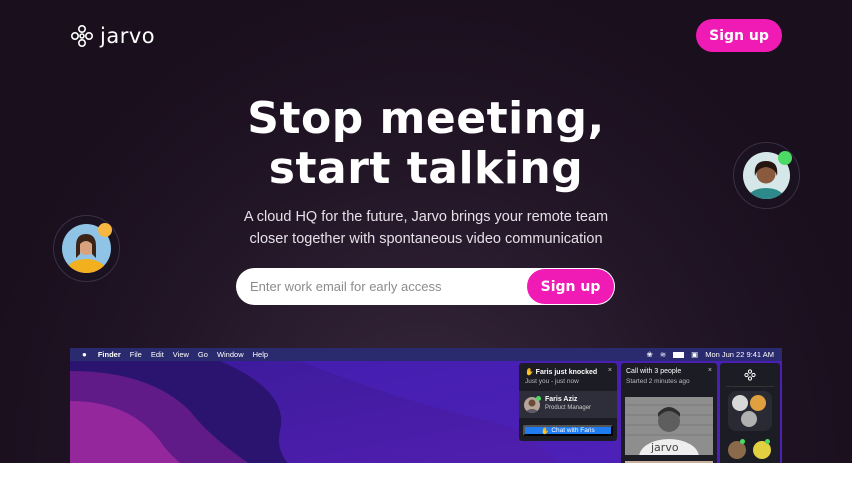  What do you see at coordinates (426, 118) in the screenshot?
I see `headline-line-1: Stop meeting,` at bounding box center [426, 118].